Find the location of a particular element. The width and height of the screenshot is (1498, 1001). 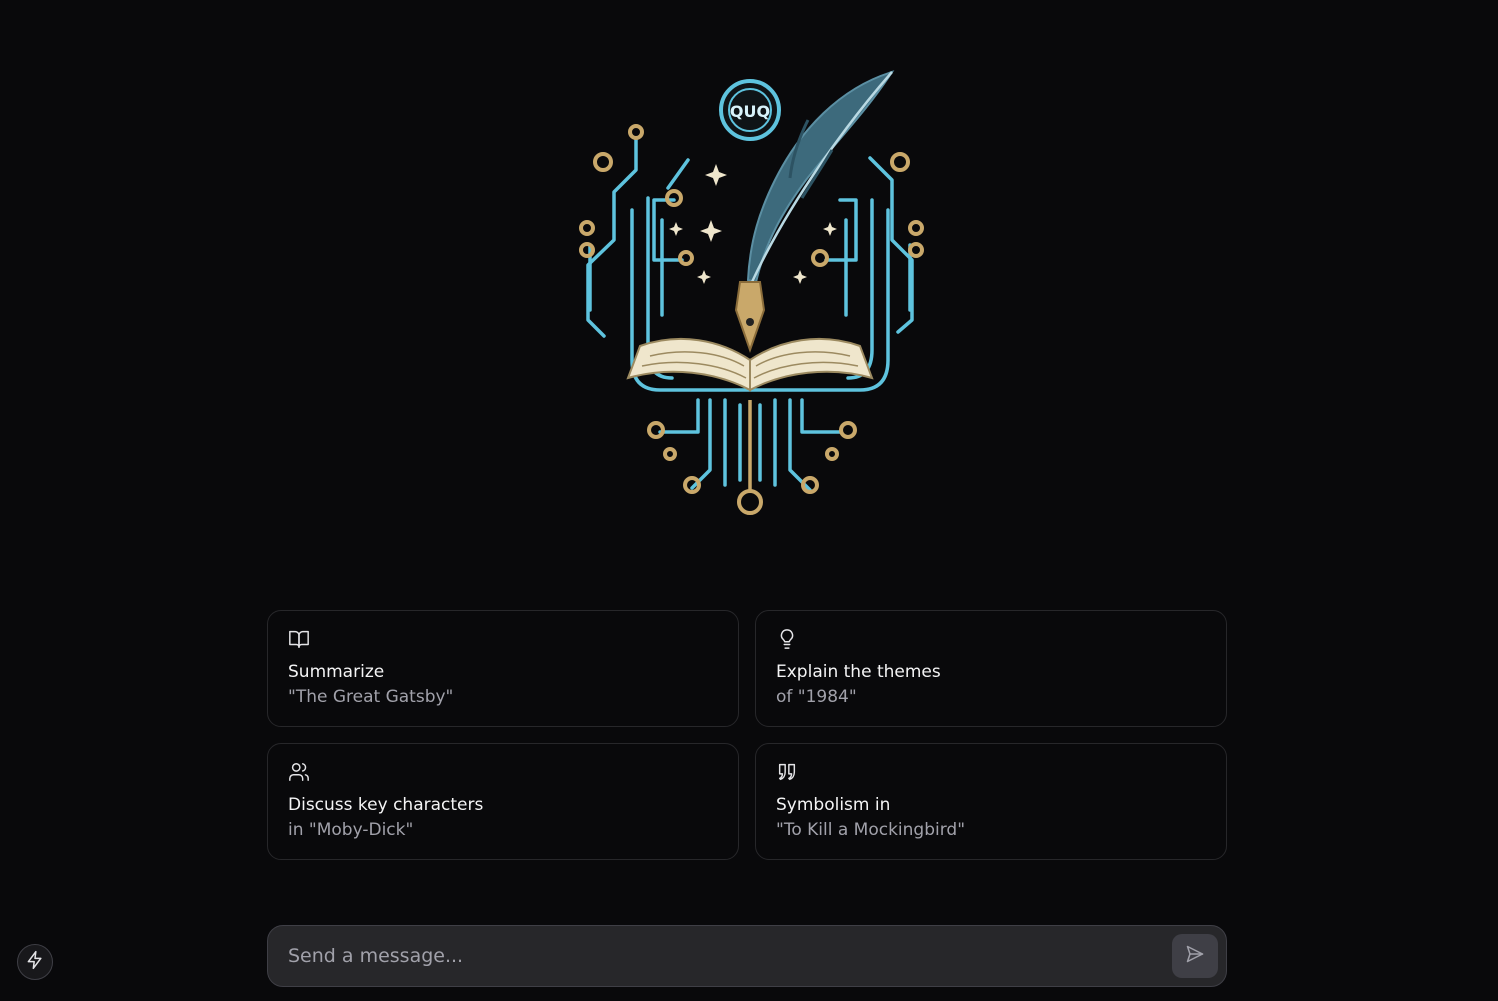

suggestion-card-characters: Discuss key characters in "Moby-Dick" is located at coordinates (503, 801).